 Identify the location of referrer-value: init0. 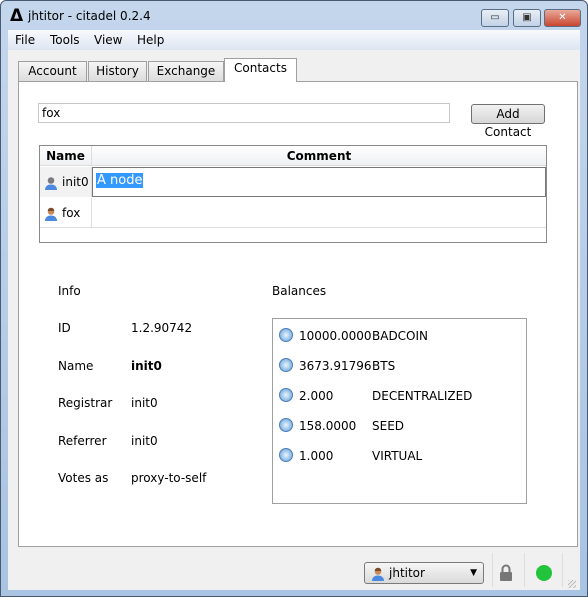
(144, 441).